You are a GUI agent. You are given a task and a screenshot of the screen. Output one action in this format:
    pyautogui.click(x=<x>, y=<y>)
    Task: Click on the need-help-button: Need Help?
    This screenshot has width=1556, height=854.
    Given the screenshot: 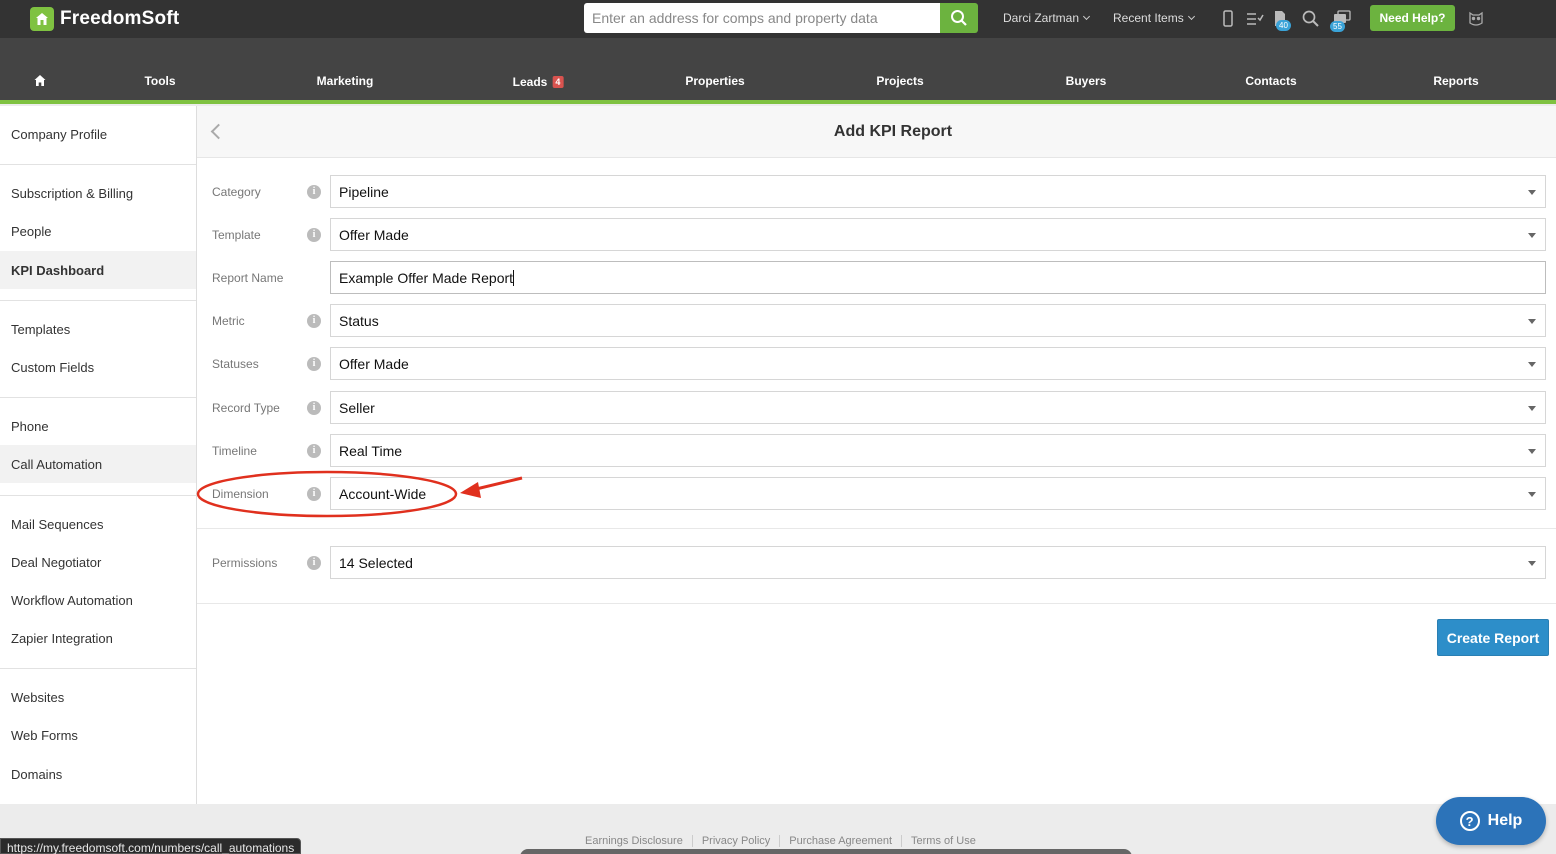 What is the action you would take?
    pyautogui.click(x=1412, y=18)
    